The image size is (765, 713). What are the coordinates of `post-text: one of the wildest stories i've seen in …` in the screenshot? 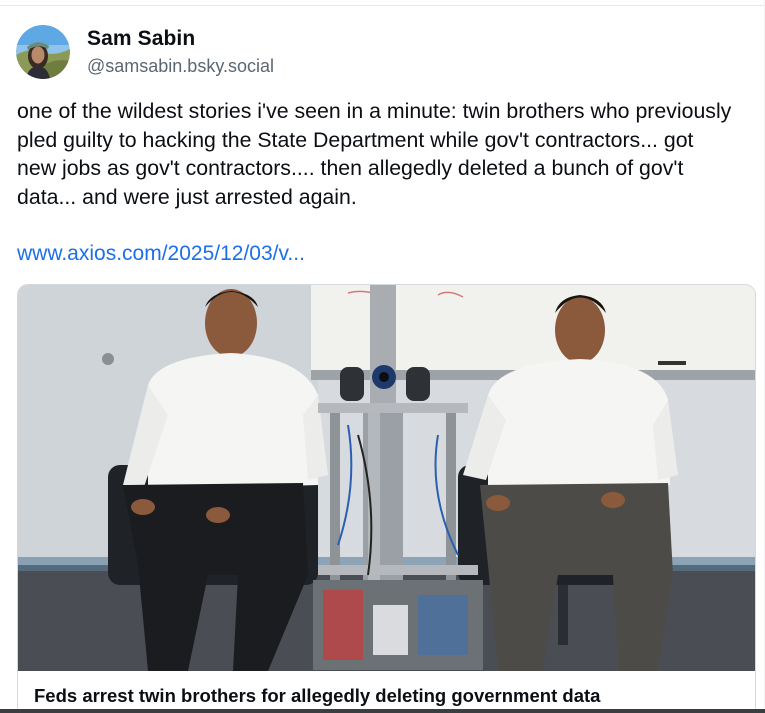 It's located at (377, 154).